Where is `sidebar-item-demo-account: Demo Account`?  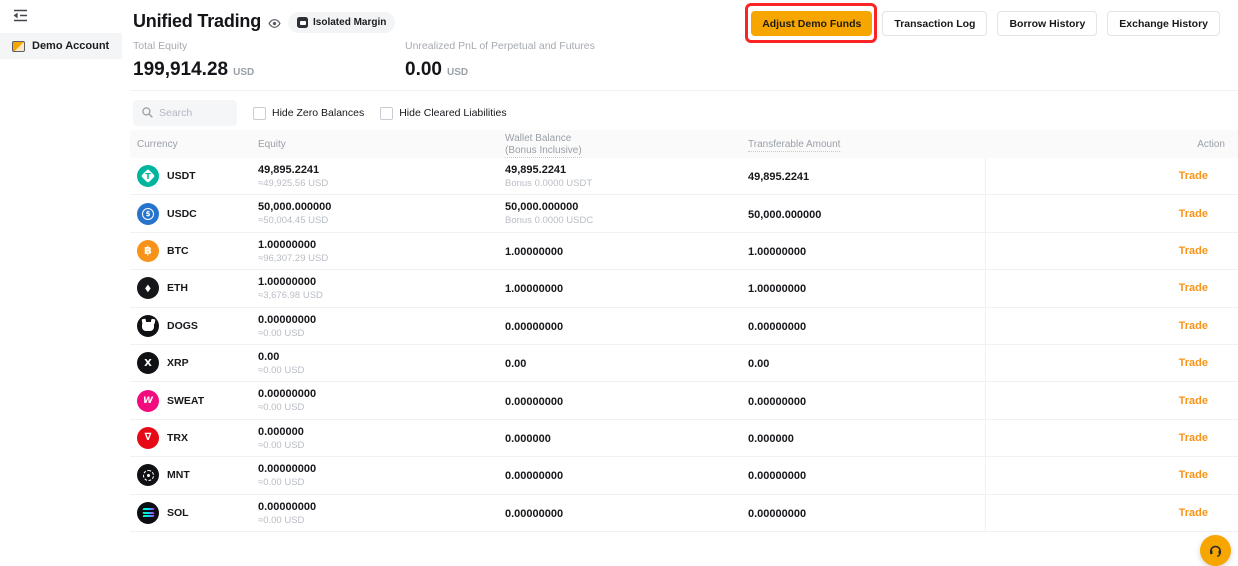
sidebar-item-demo-account: Demo Account is located at coordinates (61, 46).